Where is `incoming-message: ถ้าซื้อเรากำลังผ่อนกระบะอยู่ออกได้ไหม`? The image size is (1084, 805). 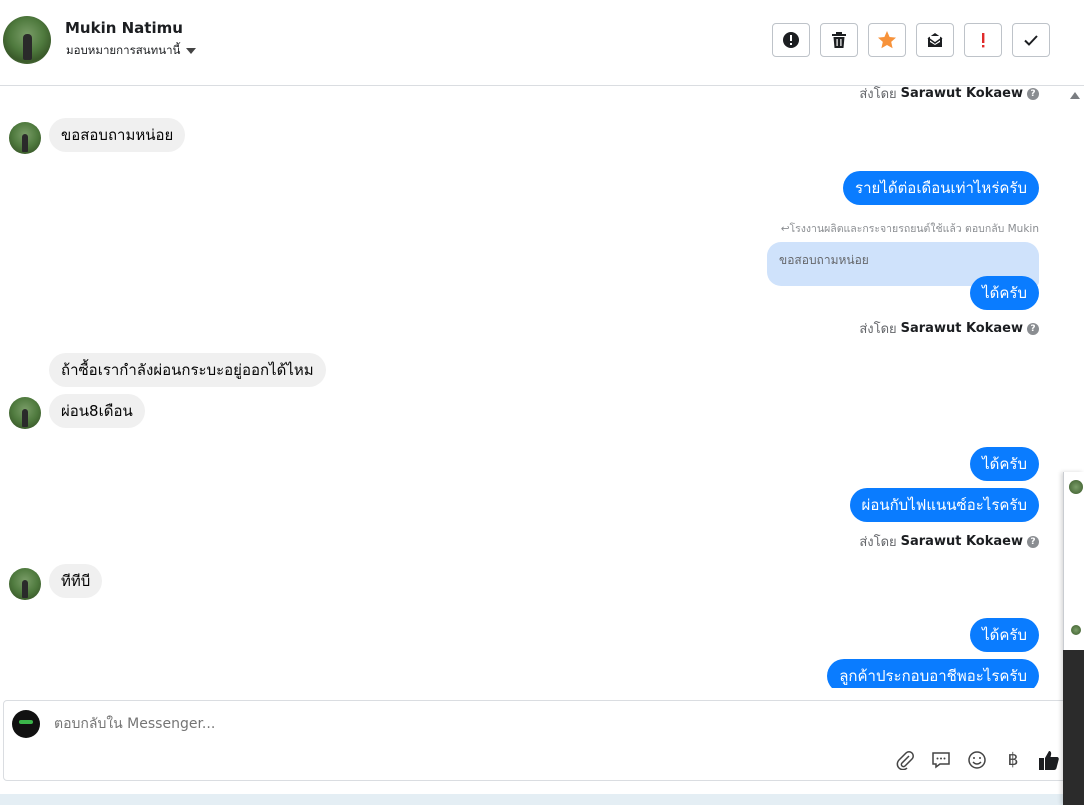
incoming-message: ถ้าซื้อเรากำลังผ่อนกระบะอยู่ออกได้ไหม is located at coordinates (187, 370).